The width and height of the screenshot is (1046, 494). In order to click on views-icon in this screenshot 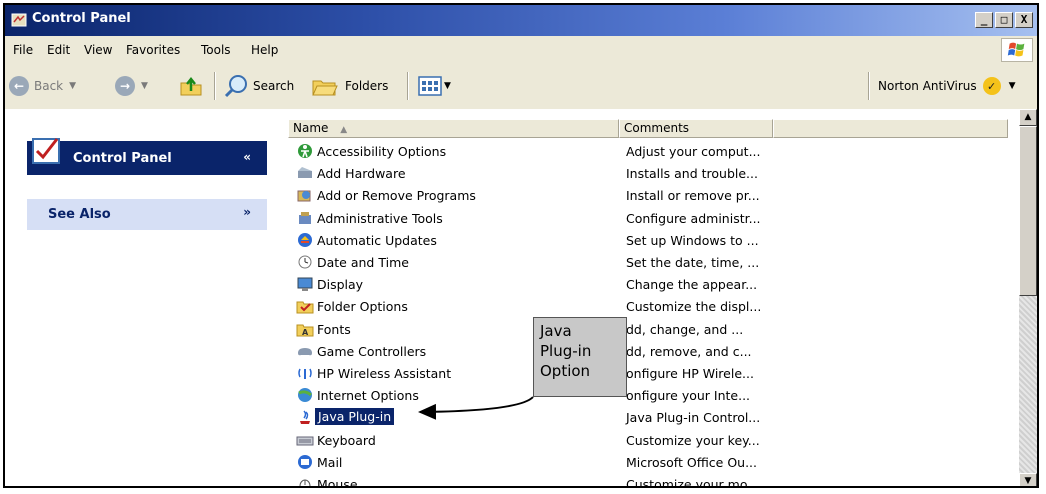, I will do `click(430, 86)`.